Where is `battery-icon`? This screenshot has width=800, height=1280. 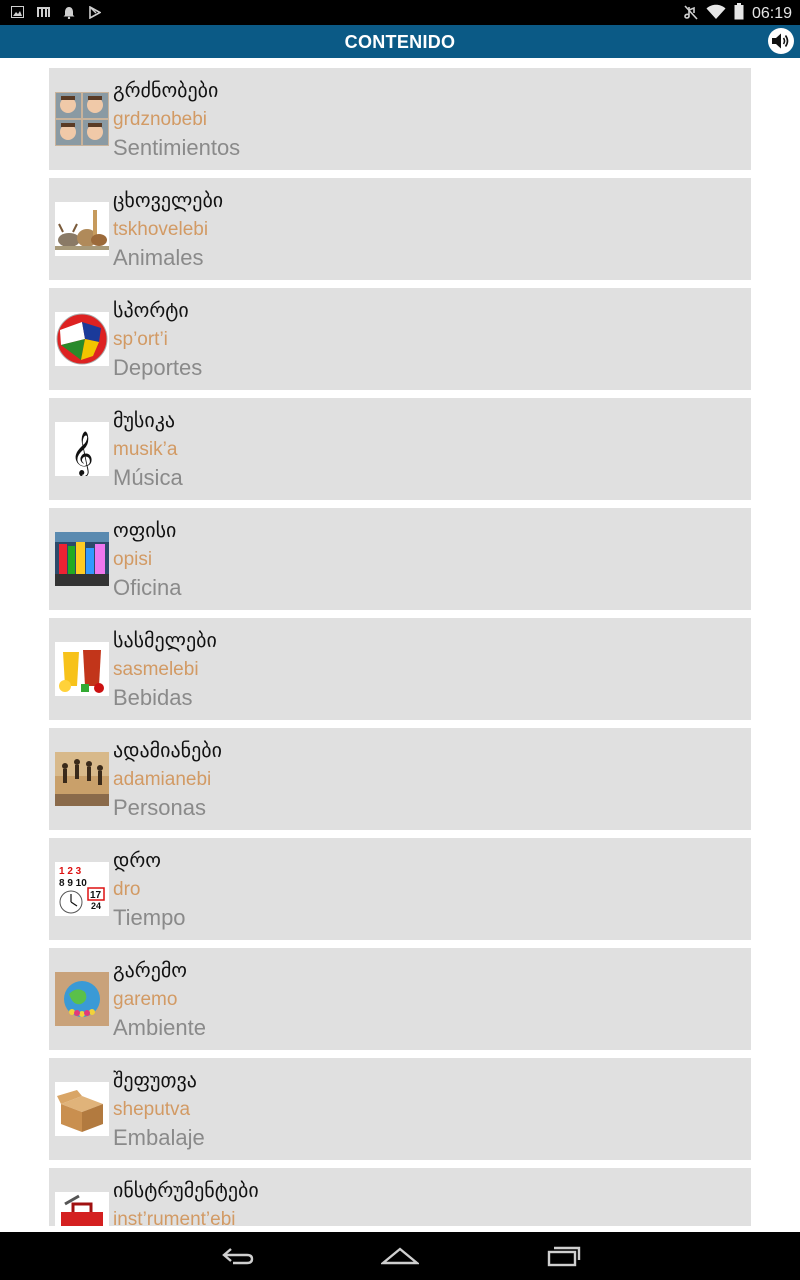 battery-icon is located at coordinates (739, 13).